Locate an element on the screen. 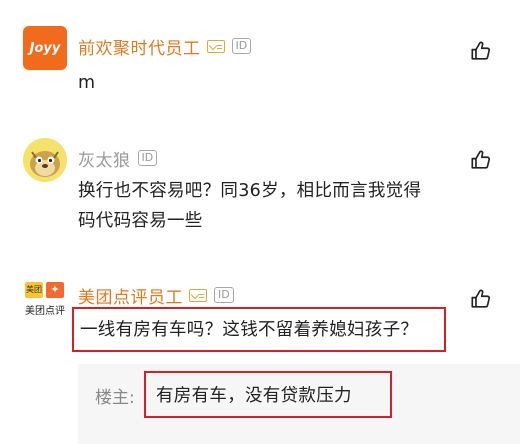  comment-text-line: 换行也不容易吧？同36岁，相比而言我觉得 is located at coordinates (250, 191).